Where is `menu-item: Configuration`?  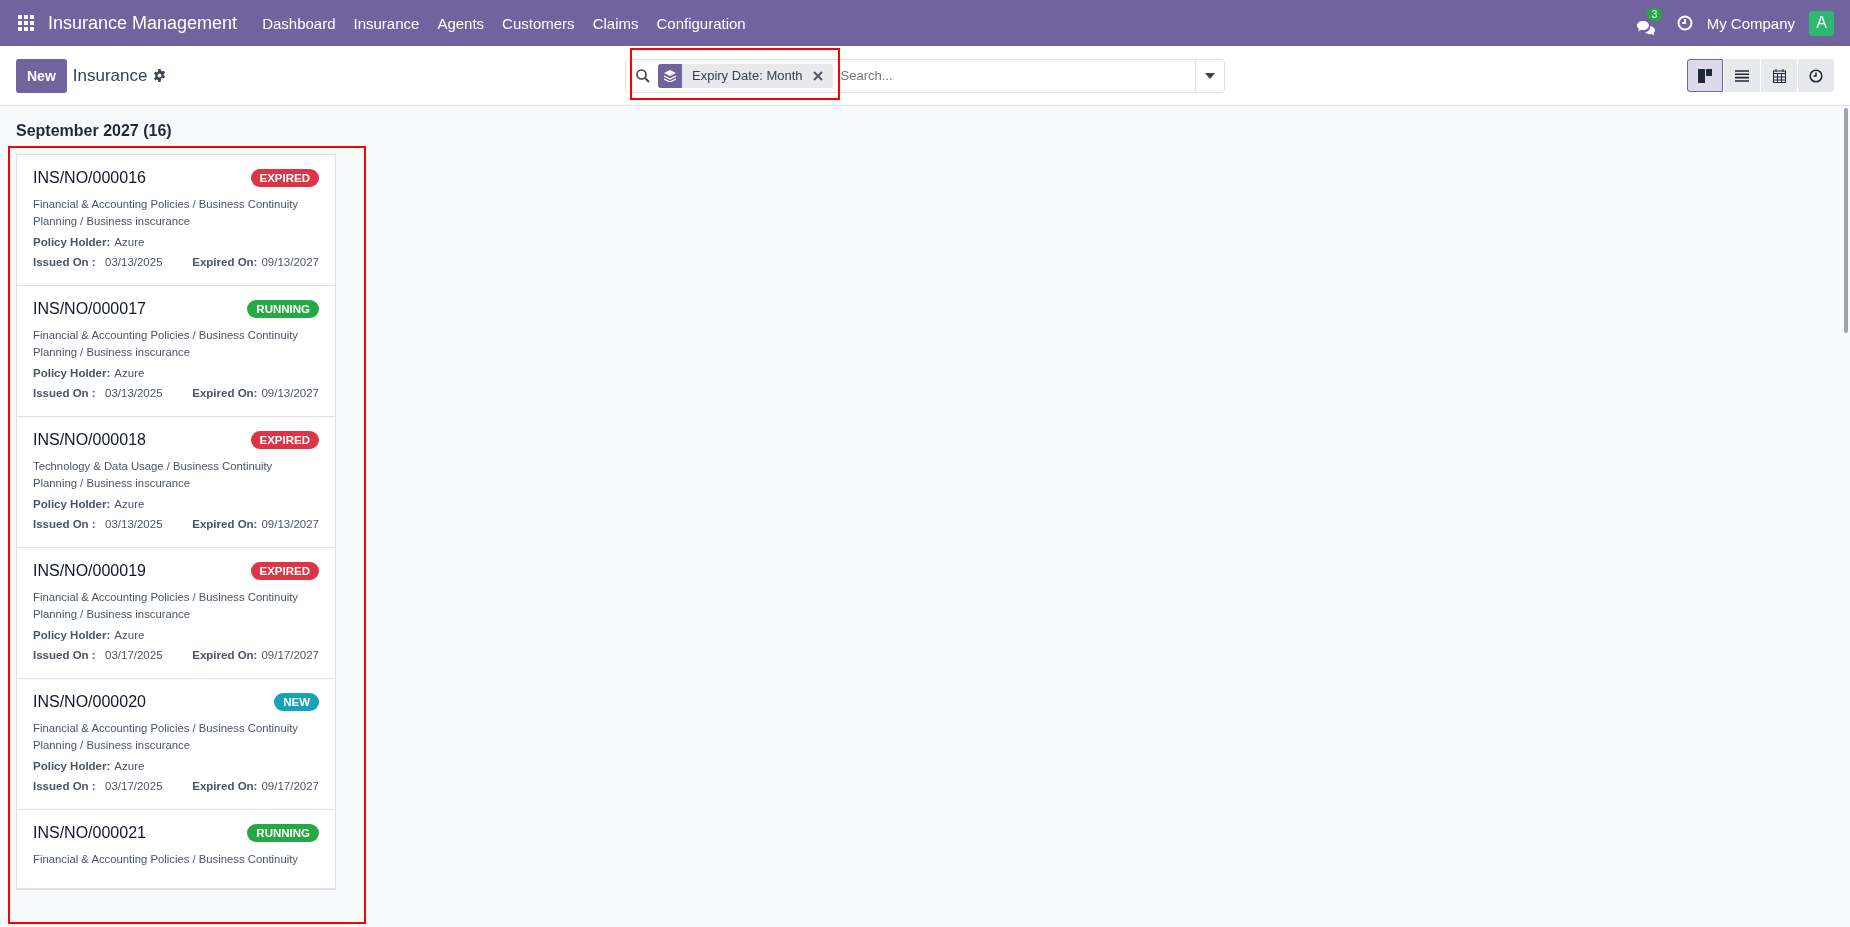
menu-item: Configuration is located at coordinates (701, 23).